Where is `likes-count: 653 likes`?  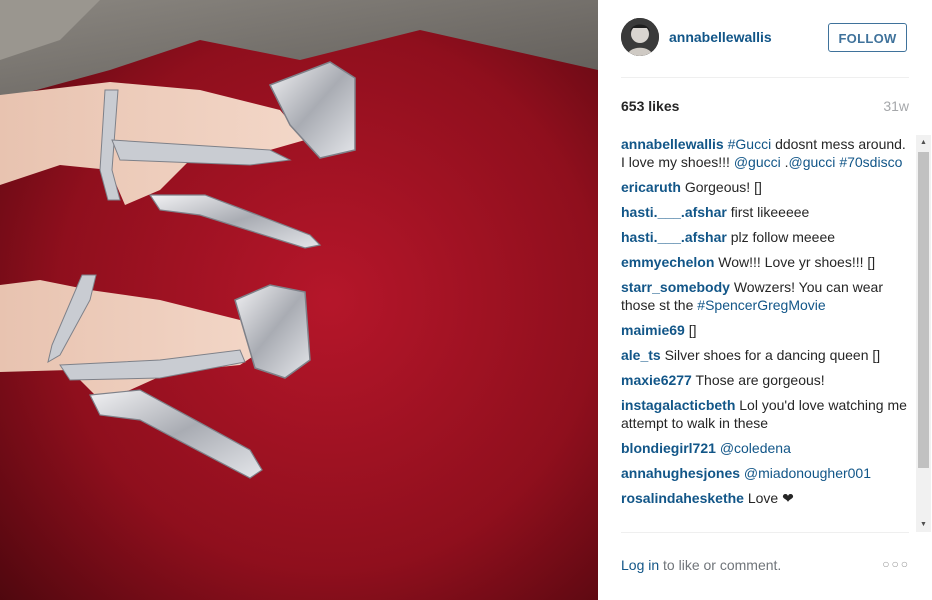 likes-count: 653 likes is located at coordinates (650, 106).